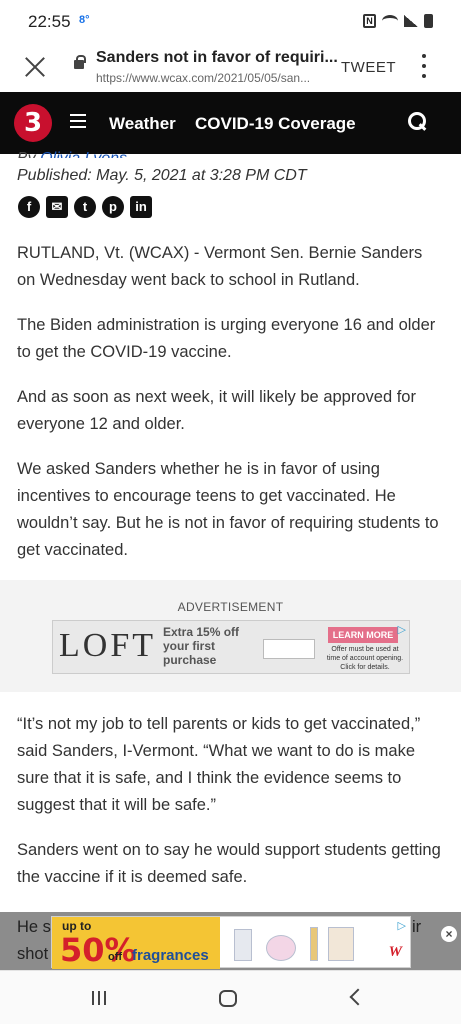 The height and width of the screenshot is (1024, 461). What do you see at coordinates (141, 207) in the screenshot?
I see `linkedin-icon: in` at bounding box center [141, 207].